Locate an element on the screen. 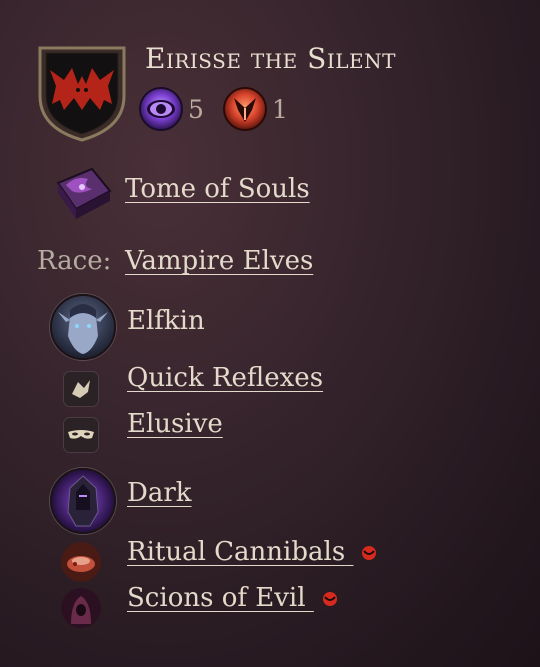 The image size is (540, 667). form-label: Elfkin is located at coordinates (166, 321).